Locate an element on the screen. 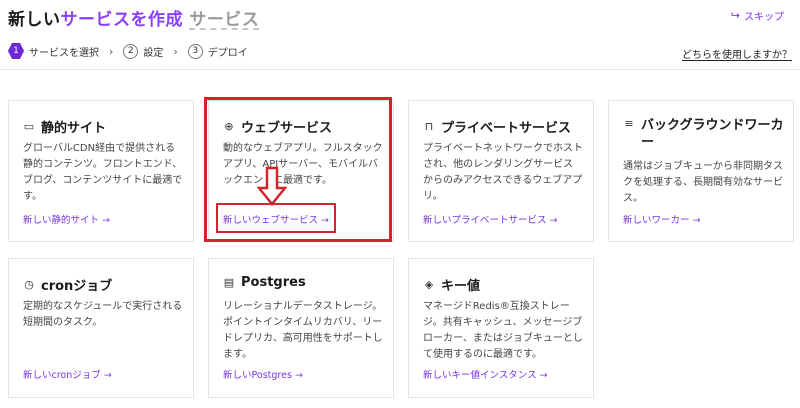 The width and height of the screenshot is (800, 408). title-suffix: サービス is located at coordinates (224, 20).